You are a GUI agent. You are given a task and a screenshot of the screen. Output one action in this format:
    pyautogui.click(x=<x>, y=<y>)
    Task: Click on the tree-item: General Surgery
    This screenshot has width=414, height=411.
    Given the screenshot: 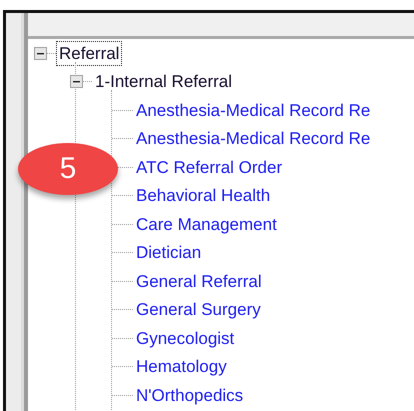 What is the action you would take?
    pyautogui.click(x=198, y=309)
    